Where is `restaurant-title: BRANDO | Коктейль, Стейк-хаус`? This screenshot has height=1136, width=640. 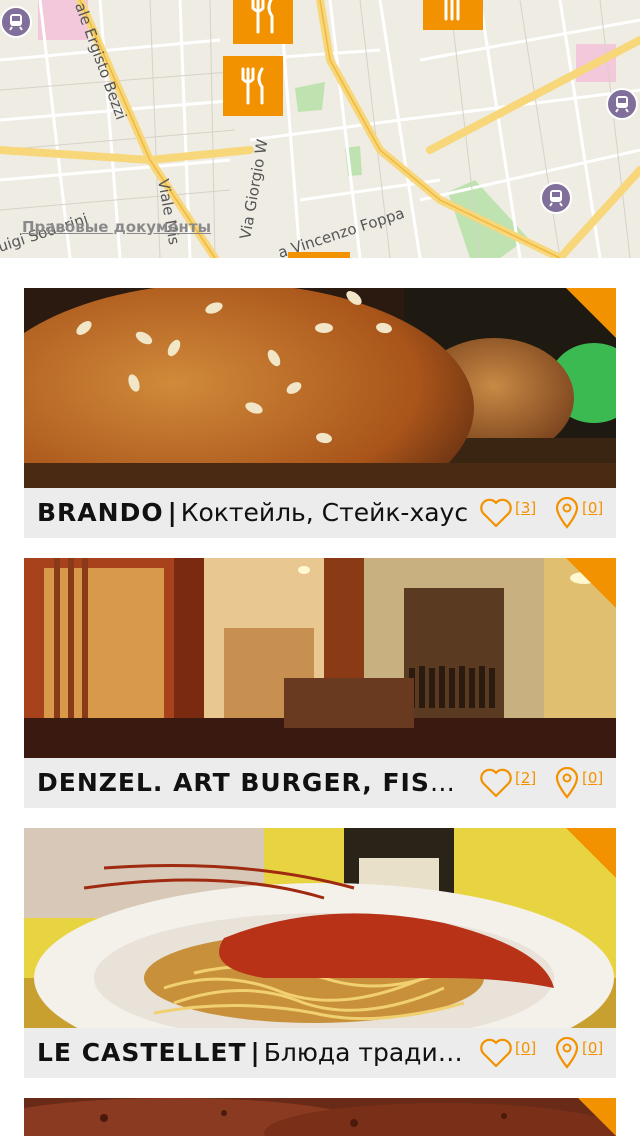 restaurant-title: BRANDO | Коктейль, Стейк-хаус is located at coordinates (256, 513).